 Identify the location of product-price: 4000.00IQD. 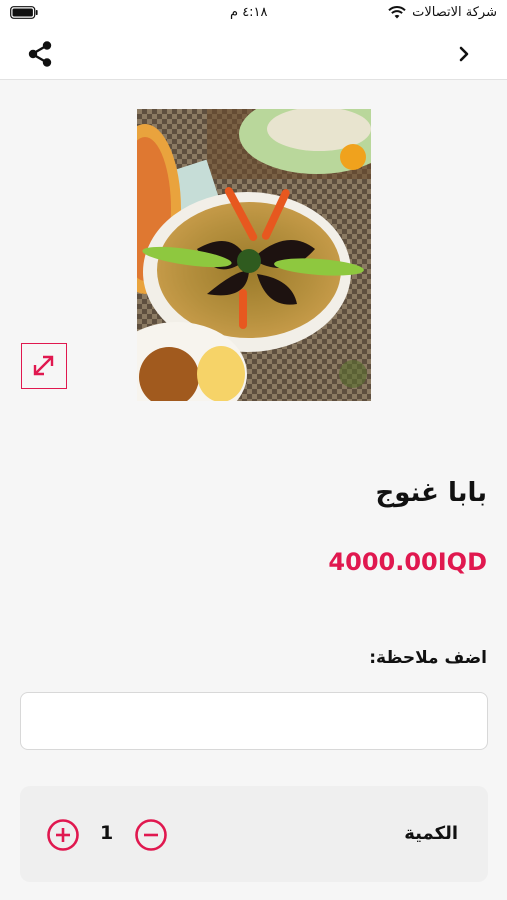
(407, 562).